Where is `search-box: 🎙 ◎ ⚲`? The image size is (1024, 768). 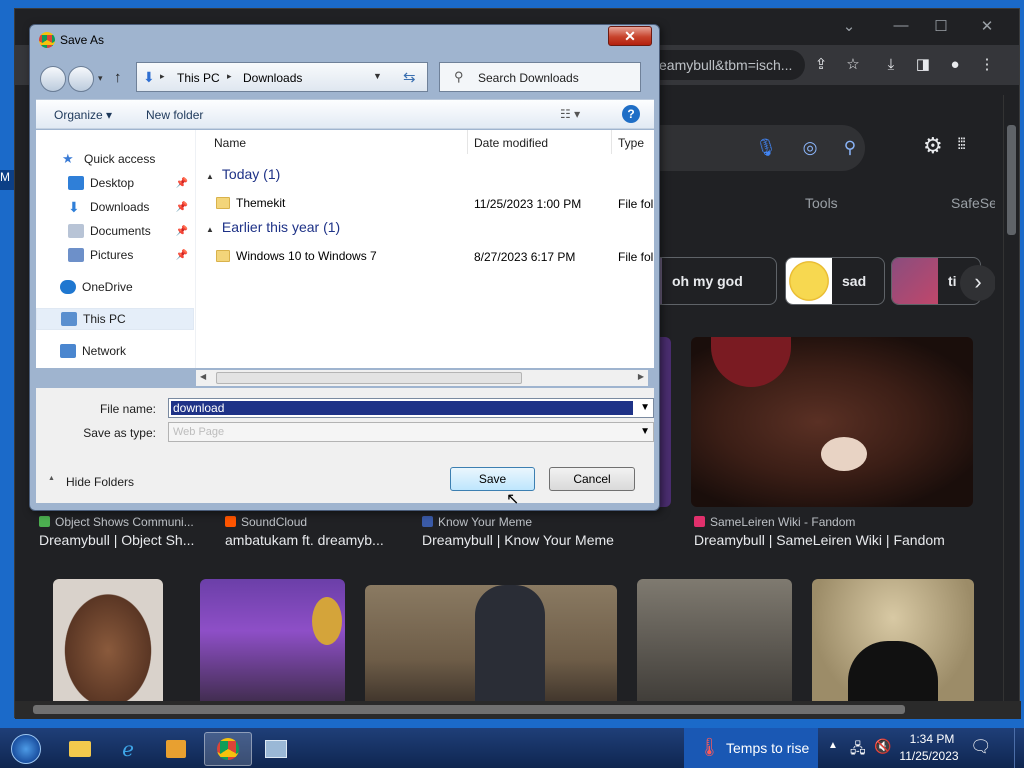
search-box: 🎙 ◎ ⚲ is located at coordinates (754, 148).